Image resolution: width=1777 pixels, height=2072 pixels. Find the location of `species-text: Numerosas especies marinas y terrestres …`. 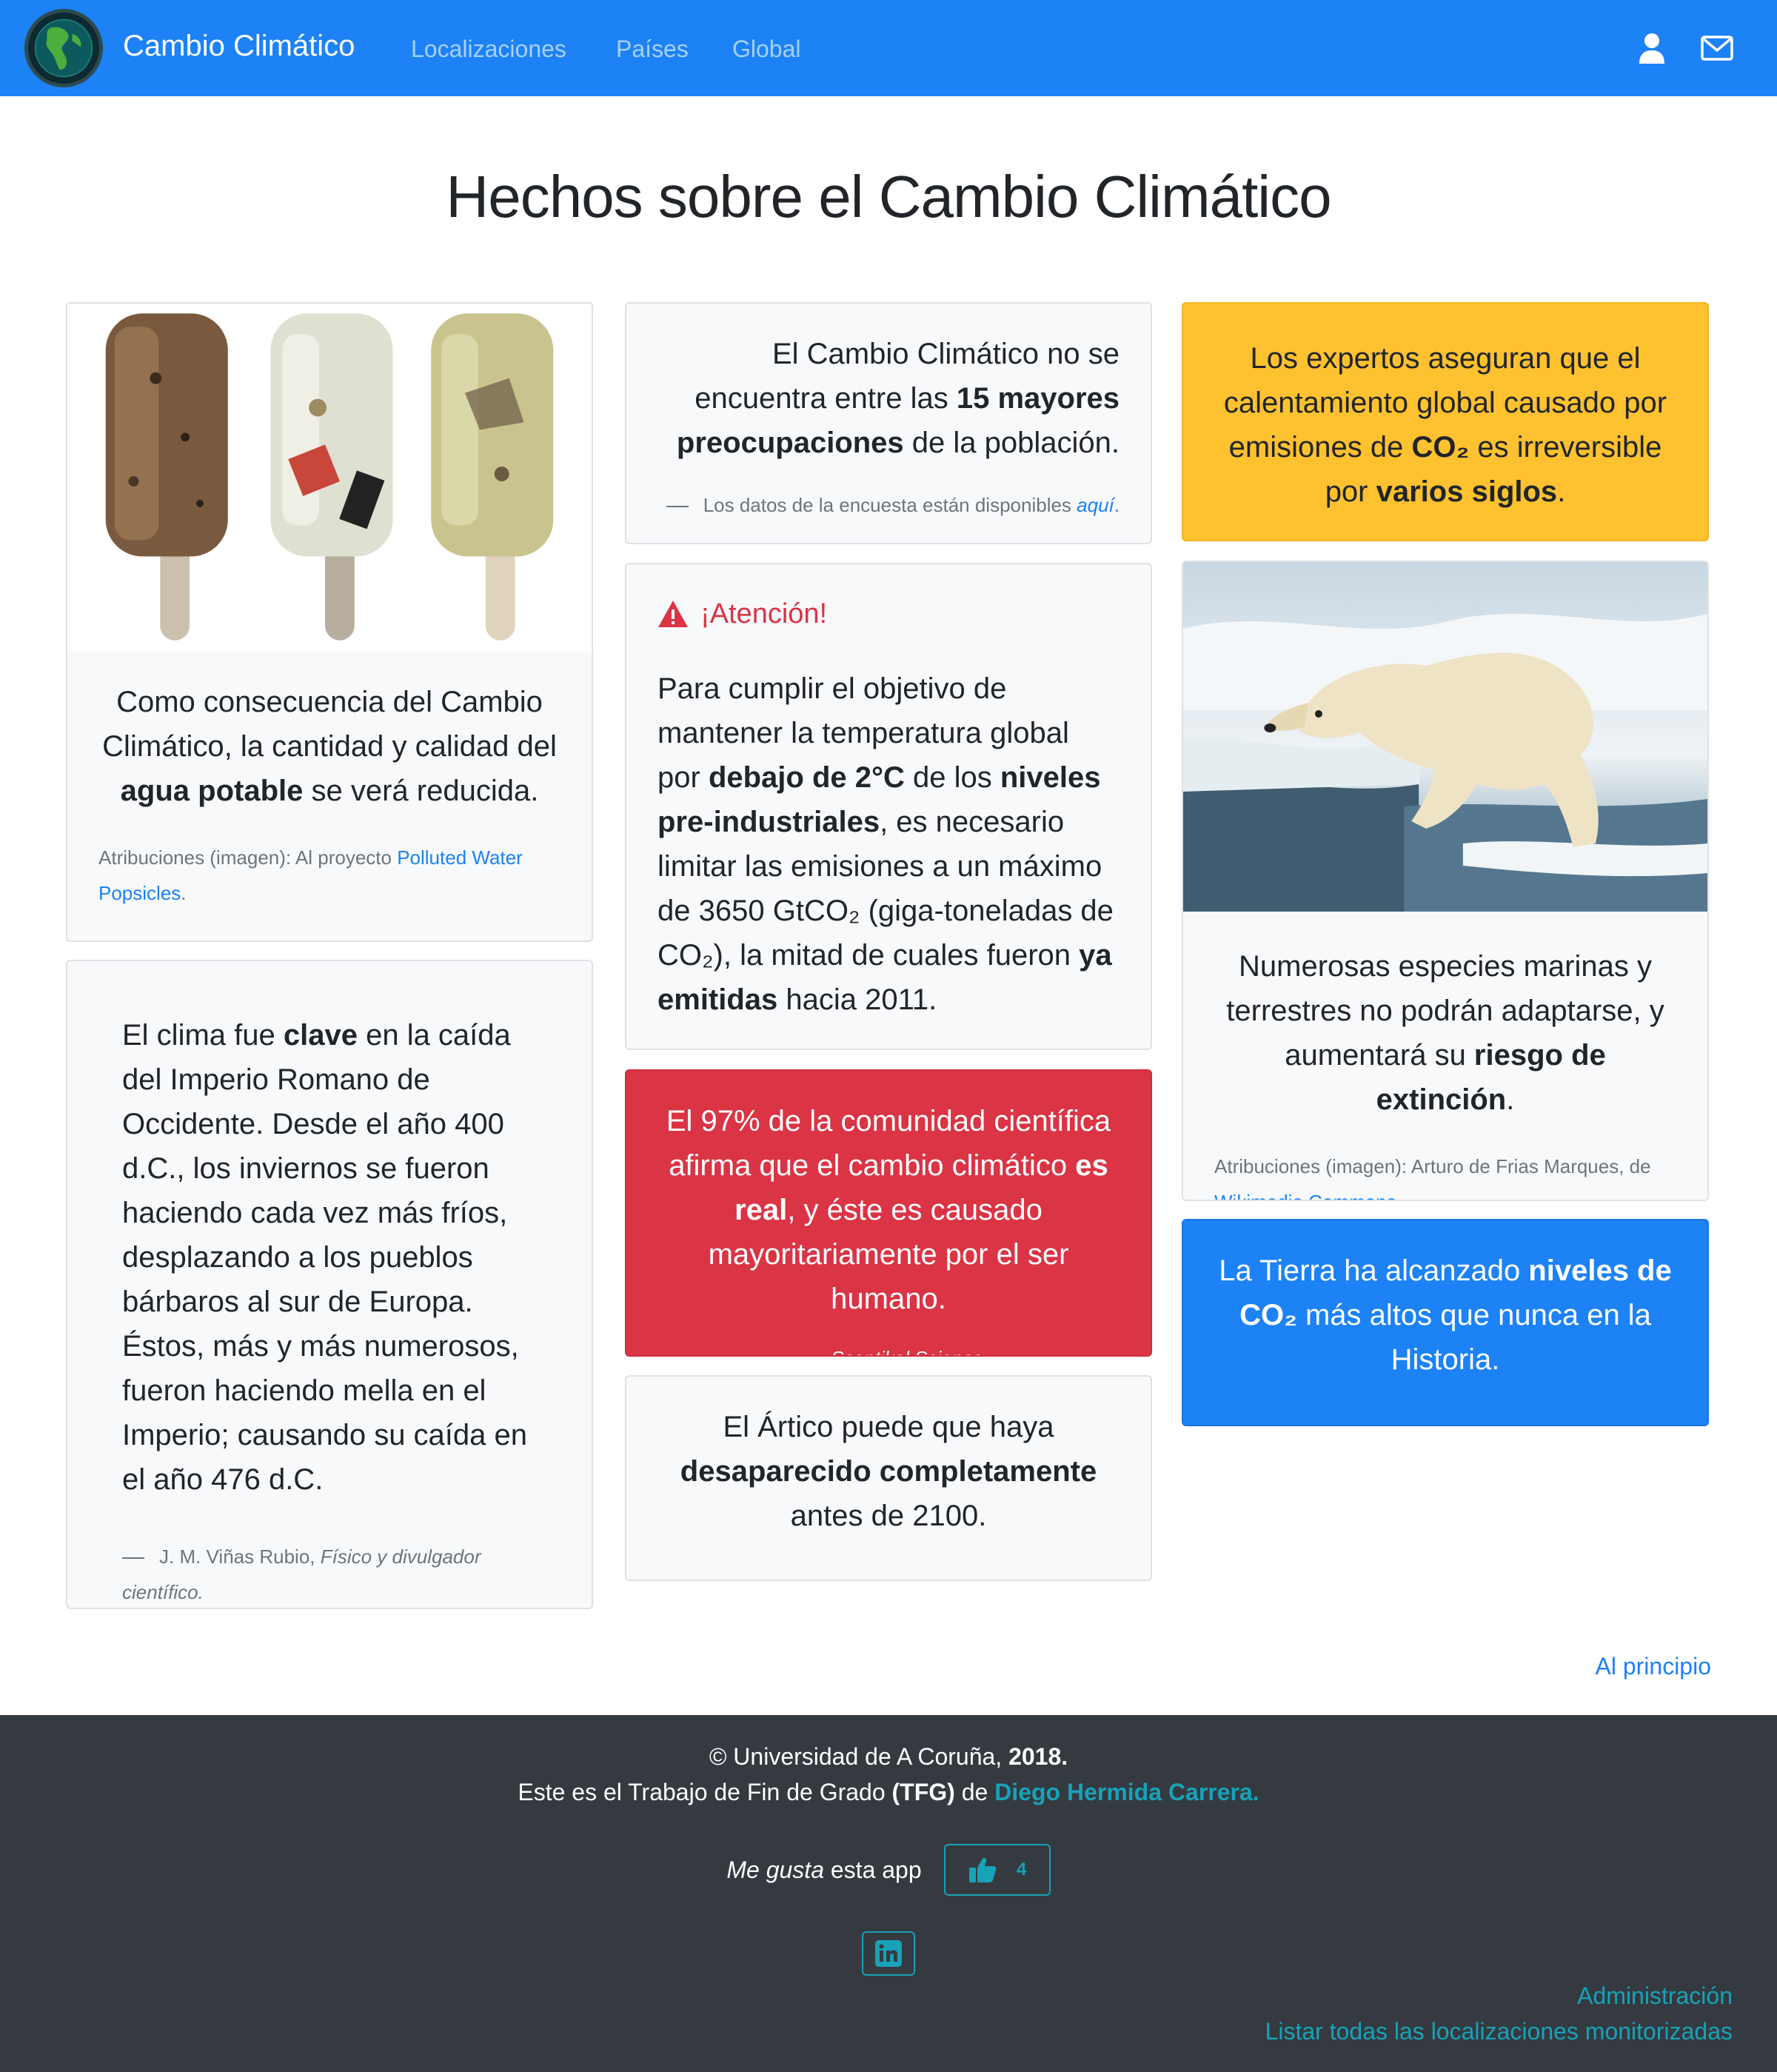

species-text: Numerosas especies marinas y terrestres … is located at coordinates (1445, 1033).